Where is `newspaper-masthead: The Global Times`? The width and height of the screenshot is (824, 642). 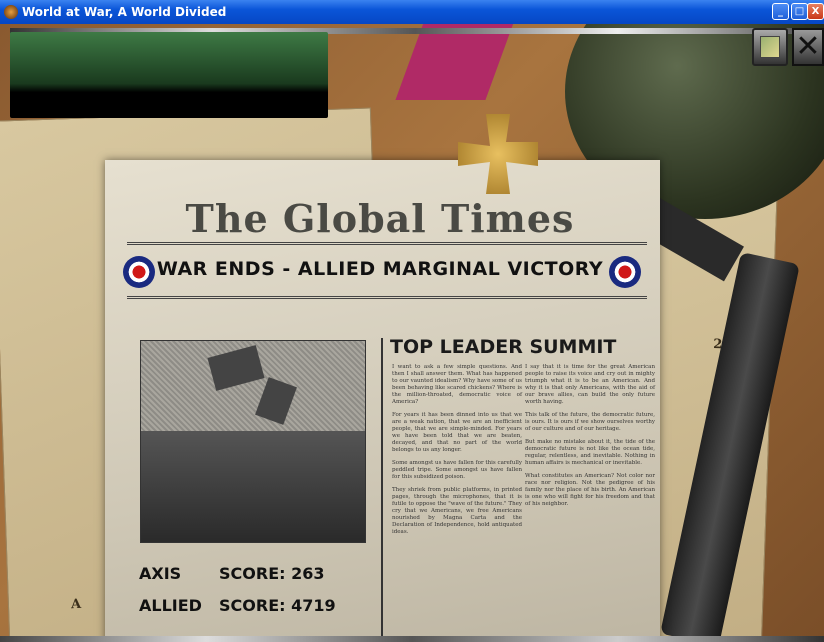
newspaper-masthead: The Global Times is located at coordinates (380, 218).